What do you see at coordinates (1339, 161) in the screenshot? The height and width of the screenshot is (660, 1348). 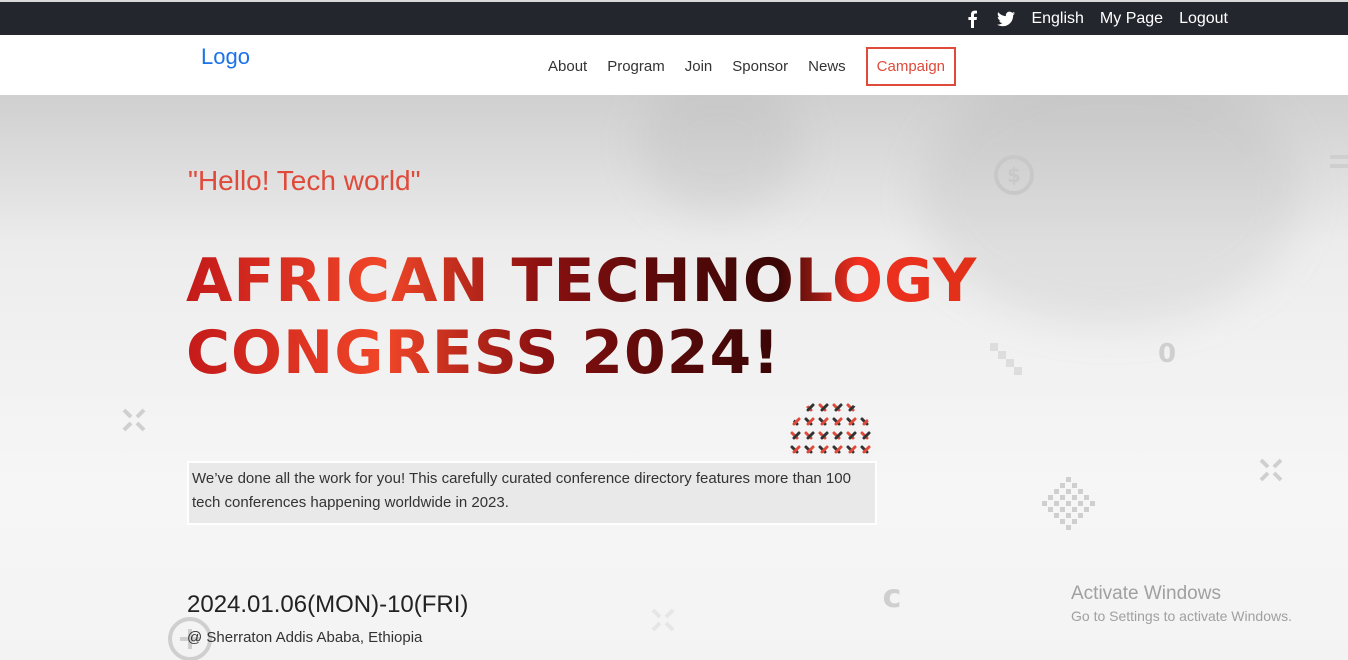 I see `equals-icon` at bounding box center [1339, 161].